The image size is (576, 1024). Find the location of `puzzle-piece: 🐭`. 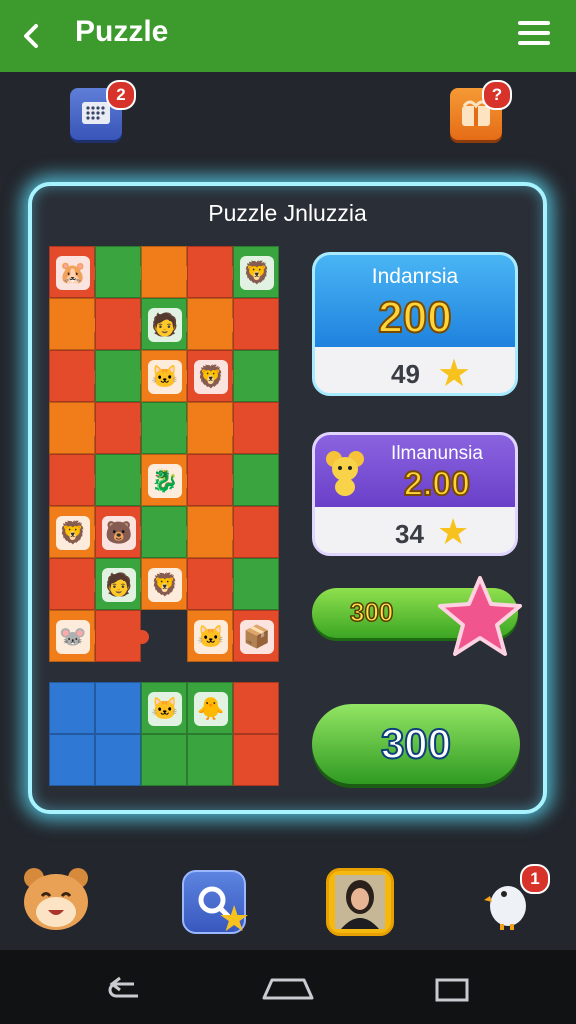

puzzle-piece: 🐭 is located at coordinates (76, 636).